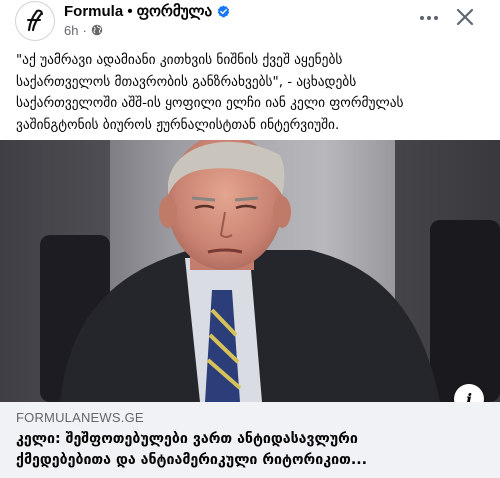 Image resolution: width=500 pixels, height=478 pixels. I want to click on more-options-button, so click(429, 18).